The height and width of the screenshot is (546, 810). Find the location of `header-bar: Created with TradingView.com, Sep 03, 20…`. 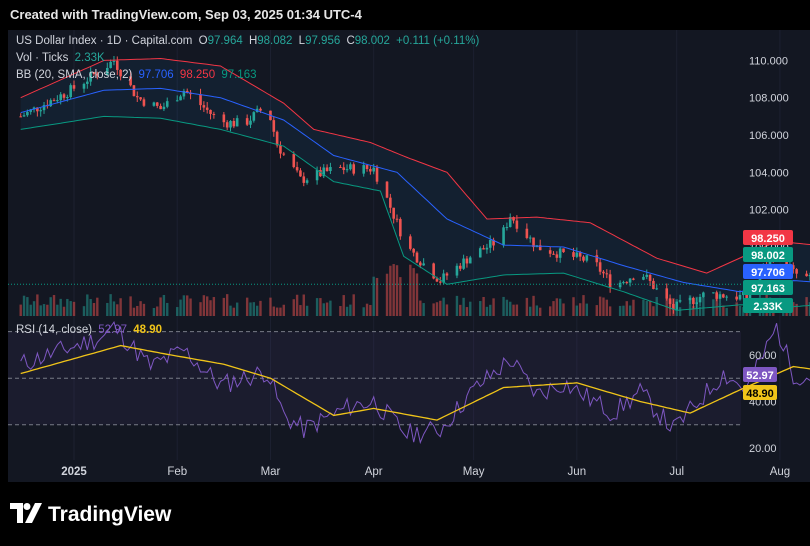

header-bar: Created with TradingView.com, Sep 03, 20… is located at coordinates (405, 15).